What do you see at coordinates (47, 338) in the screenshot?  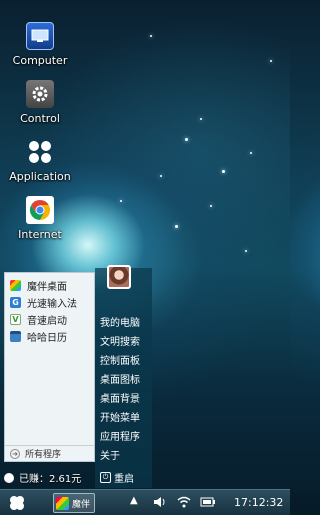 I see `menu-item-label: 哈哈日历` at bounding box center [47, 338].